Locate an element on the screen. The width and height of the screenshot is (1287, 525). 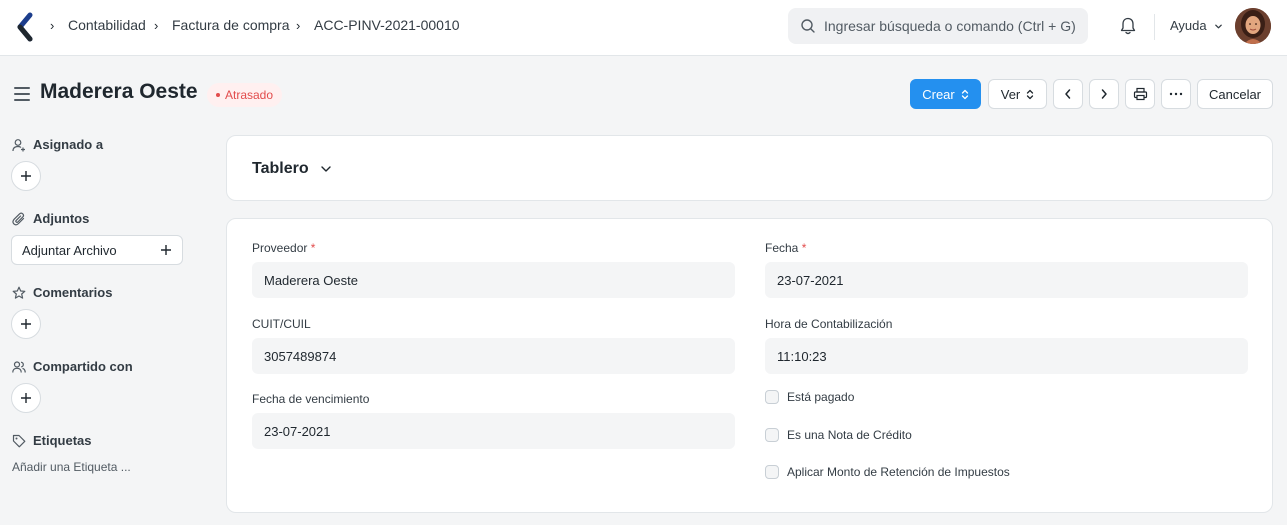
add-comment-button is located at coordinates (26, 324).